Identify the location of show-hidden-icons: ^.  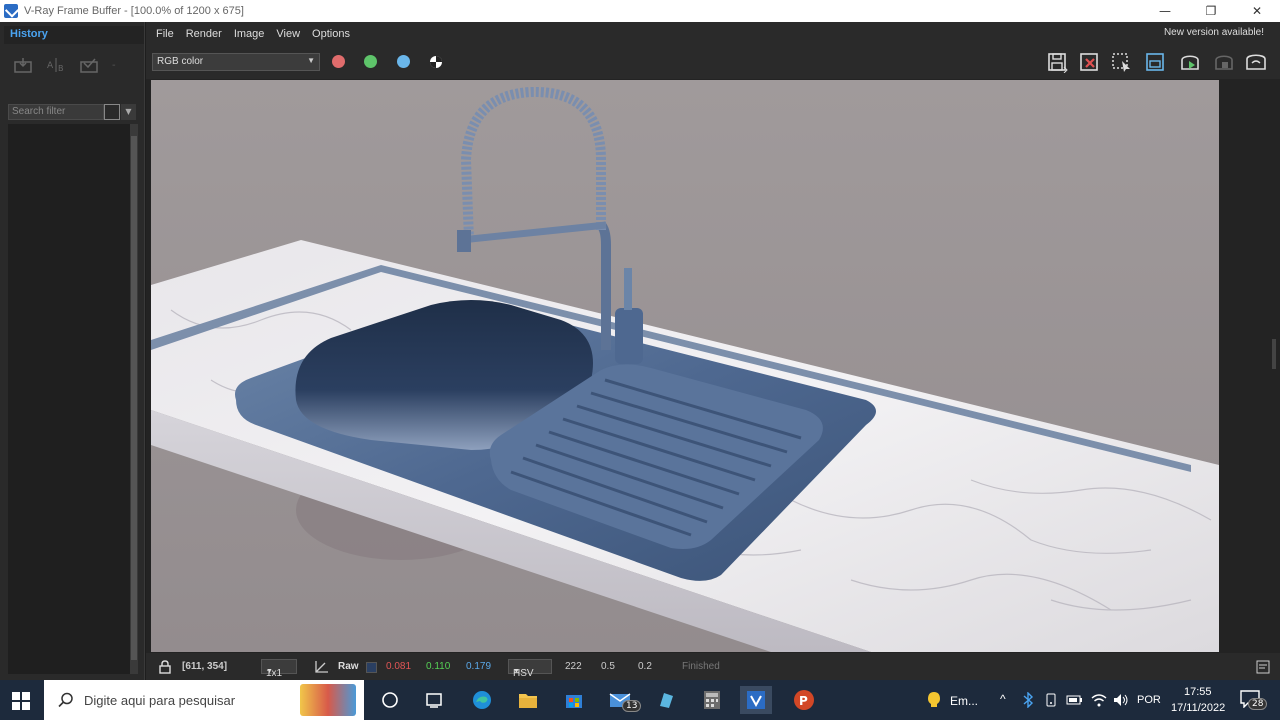
(1003, 699).